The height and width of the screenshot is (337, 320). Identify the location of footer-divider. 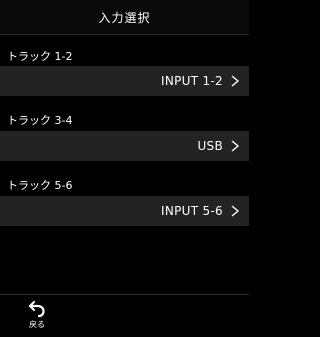
(124, 294).